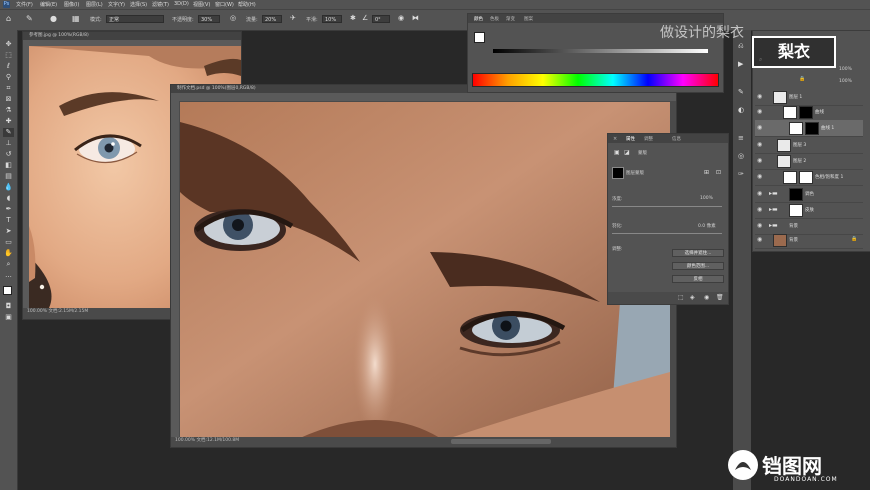  What do you see at coordinates (71, 4) in the screenshot?
I see `menu-image: 图像(I)` at bounding box center [71, 4].